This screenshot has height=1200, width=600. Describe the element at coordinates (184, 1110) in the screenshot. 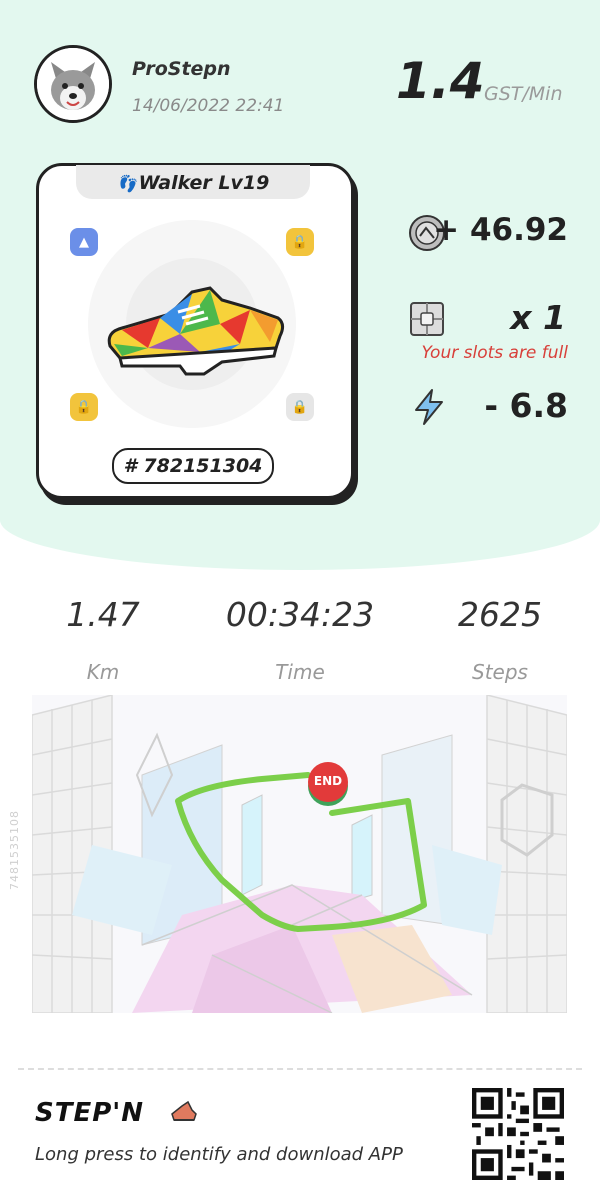

I see `stepn-shoe-icon` at that location.